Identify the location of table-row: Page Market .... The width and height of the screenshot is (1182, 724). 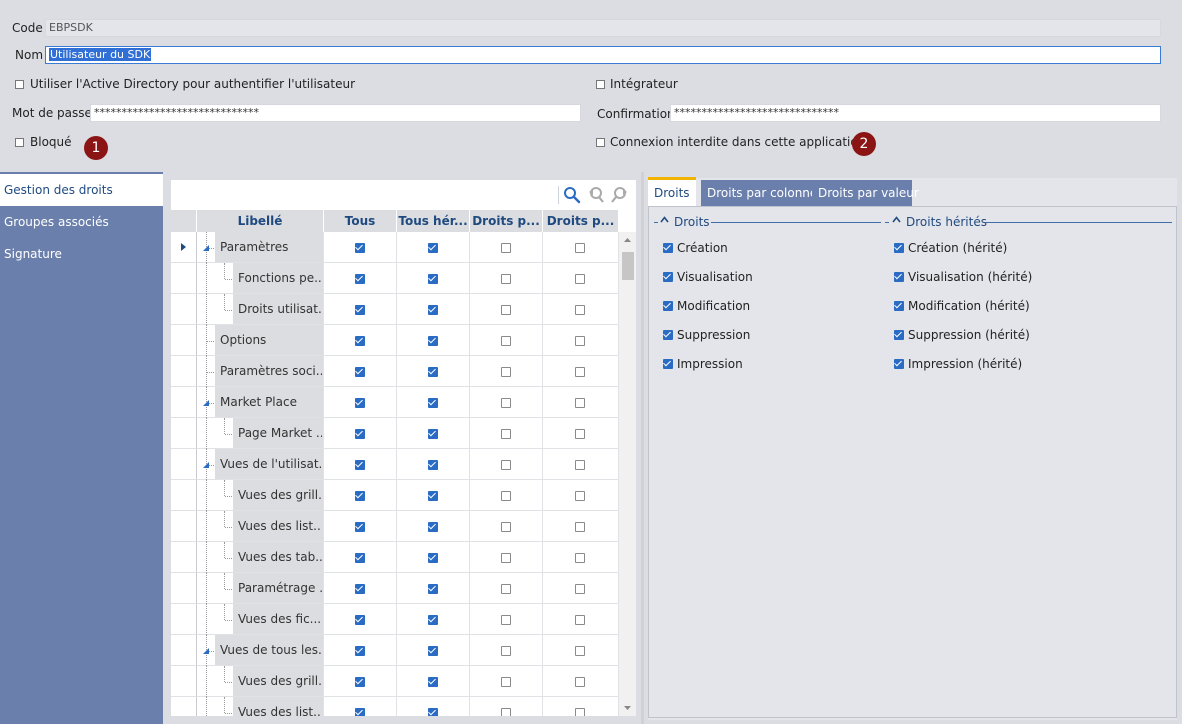
(395, 433).